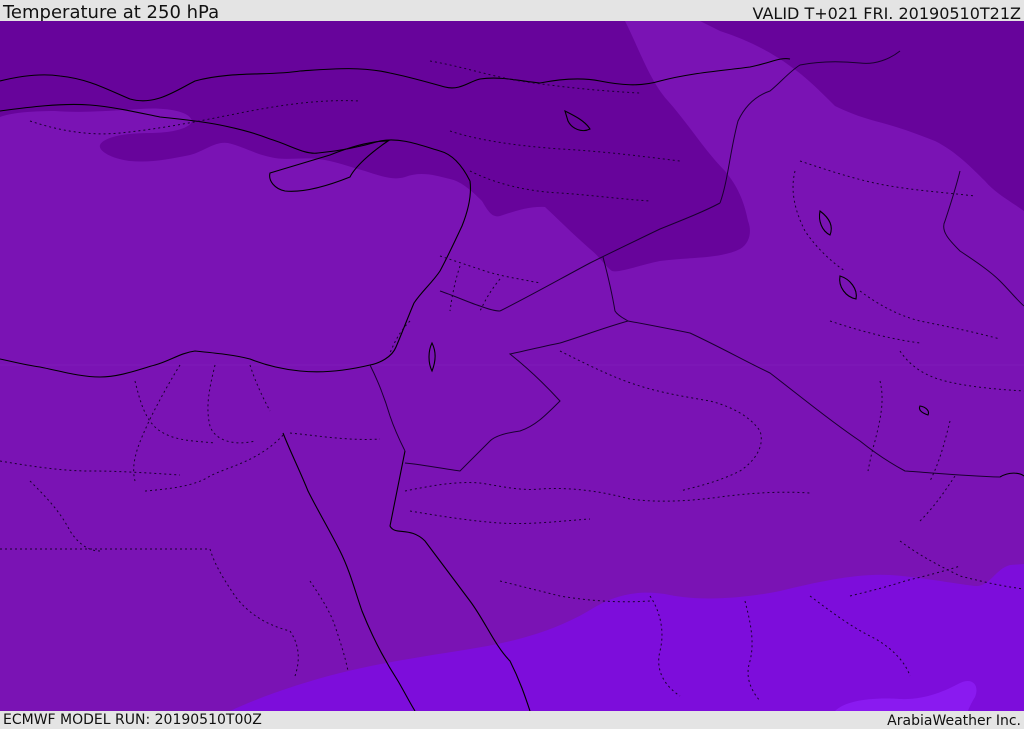  I want to click on model-run-label: ECMWF MODEL RUN: 20190510T00Z, so click(132, 720).